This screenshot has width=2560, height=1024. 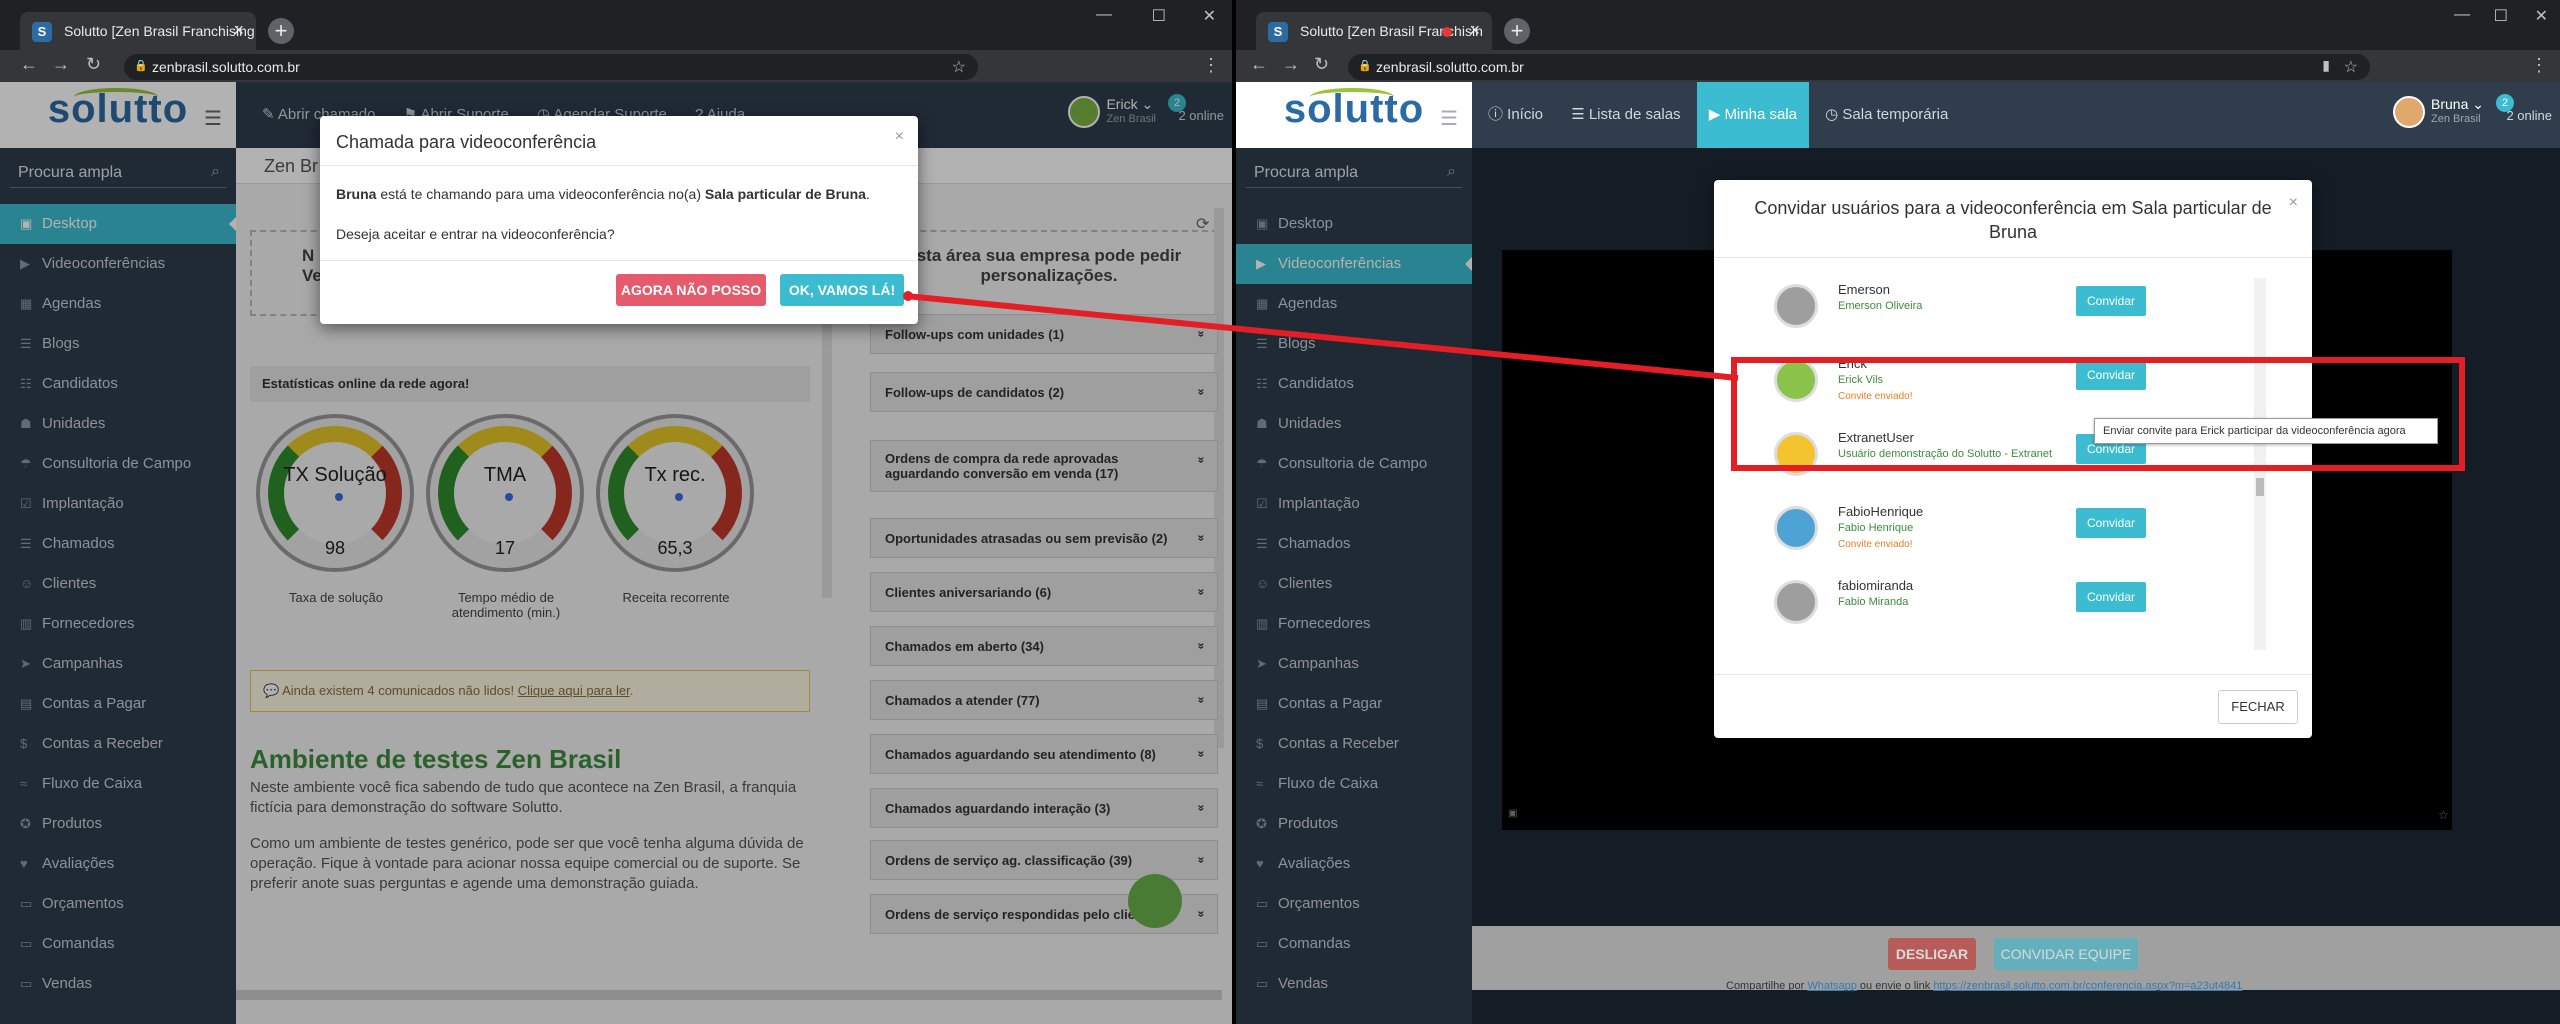 What do you see at coordinates (1873, 602) in the screenshot?
I see `user-fullname: Fabio Miranda` at bounding box center [1873, 602].